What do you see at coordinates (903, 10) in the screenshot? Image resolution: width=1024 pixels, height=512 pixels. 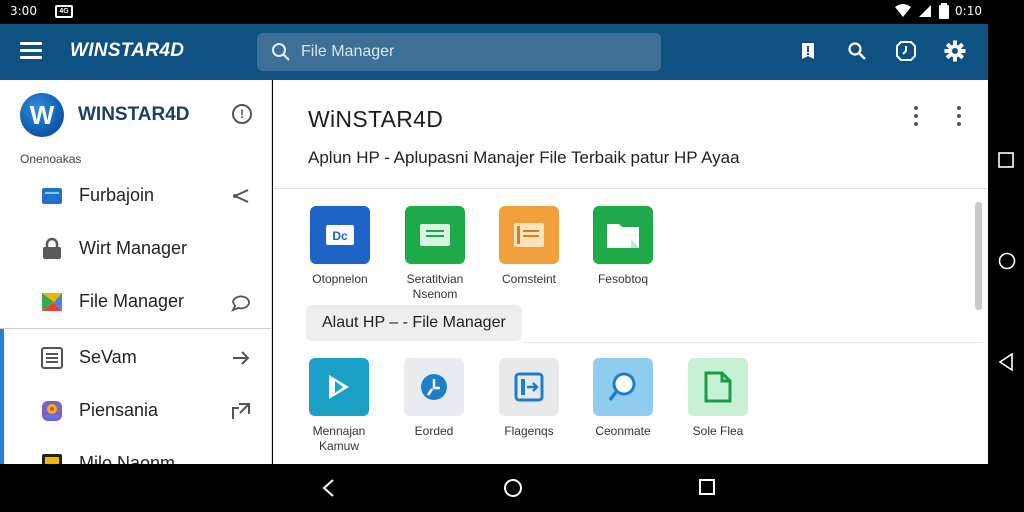 I see `wifi-icon` at bounding box center [903, 10].